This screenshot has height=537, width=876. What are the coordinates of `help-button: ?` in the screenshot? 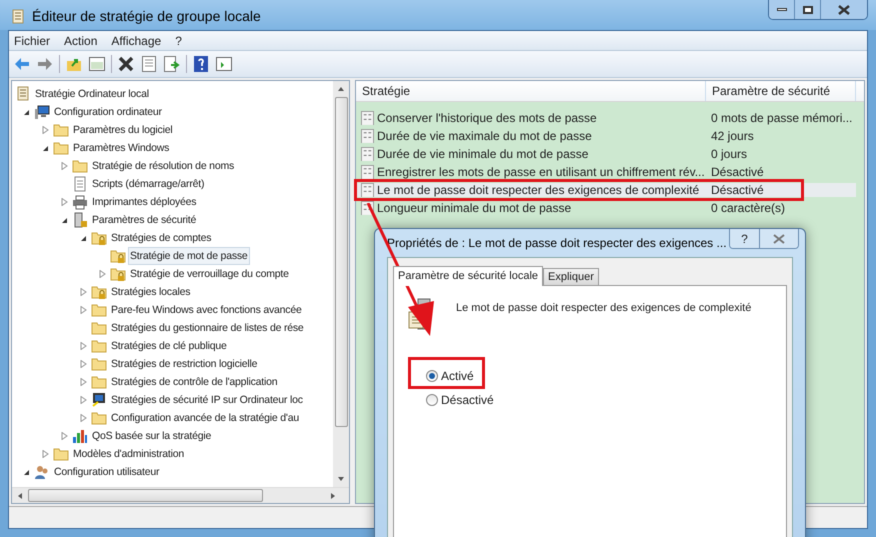 It's located at (745, 238).